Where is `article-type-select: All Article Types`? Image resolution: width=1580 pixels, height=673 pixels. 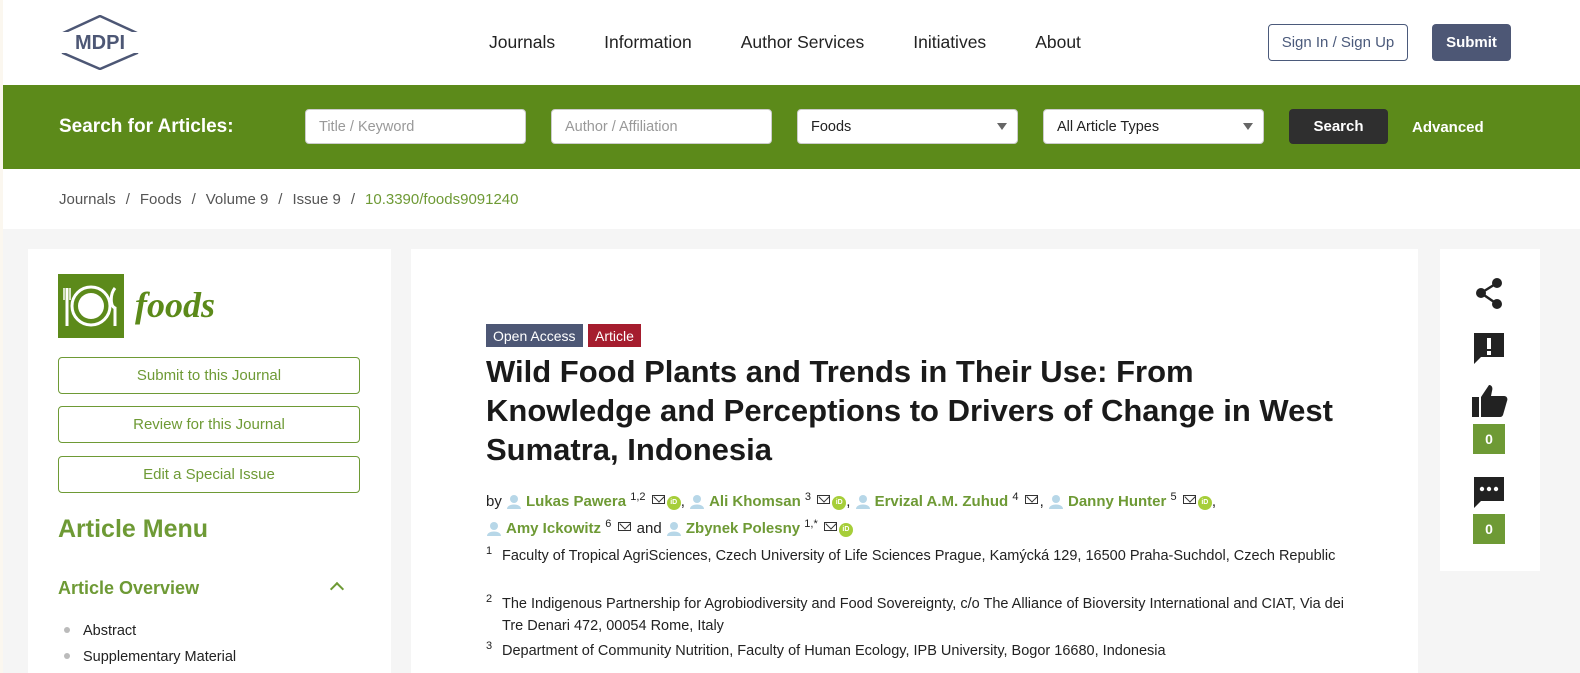 article-type-select: All Article Types is located at coordinates (1153, 126).